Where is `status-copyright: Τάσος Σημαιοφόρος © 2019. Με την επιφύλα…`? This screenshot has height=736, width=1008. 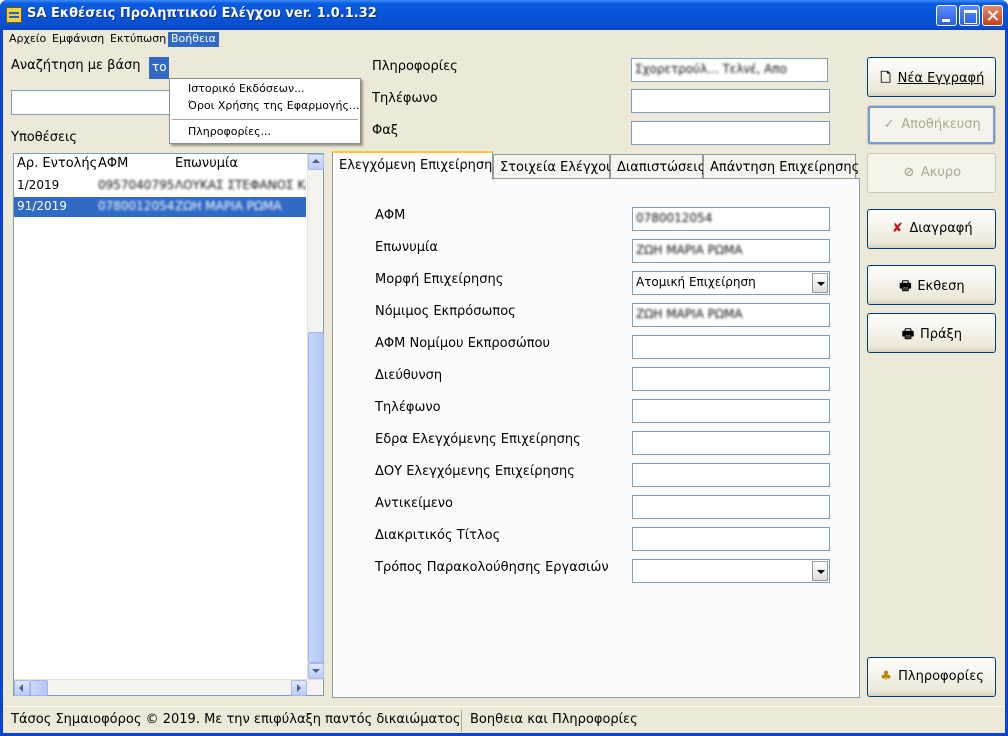 status-copyright: Τάσος Σημαιοφόρος © 2019. Με την επιφύλα… is located at coordinates (233, 721).